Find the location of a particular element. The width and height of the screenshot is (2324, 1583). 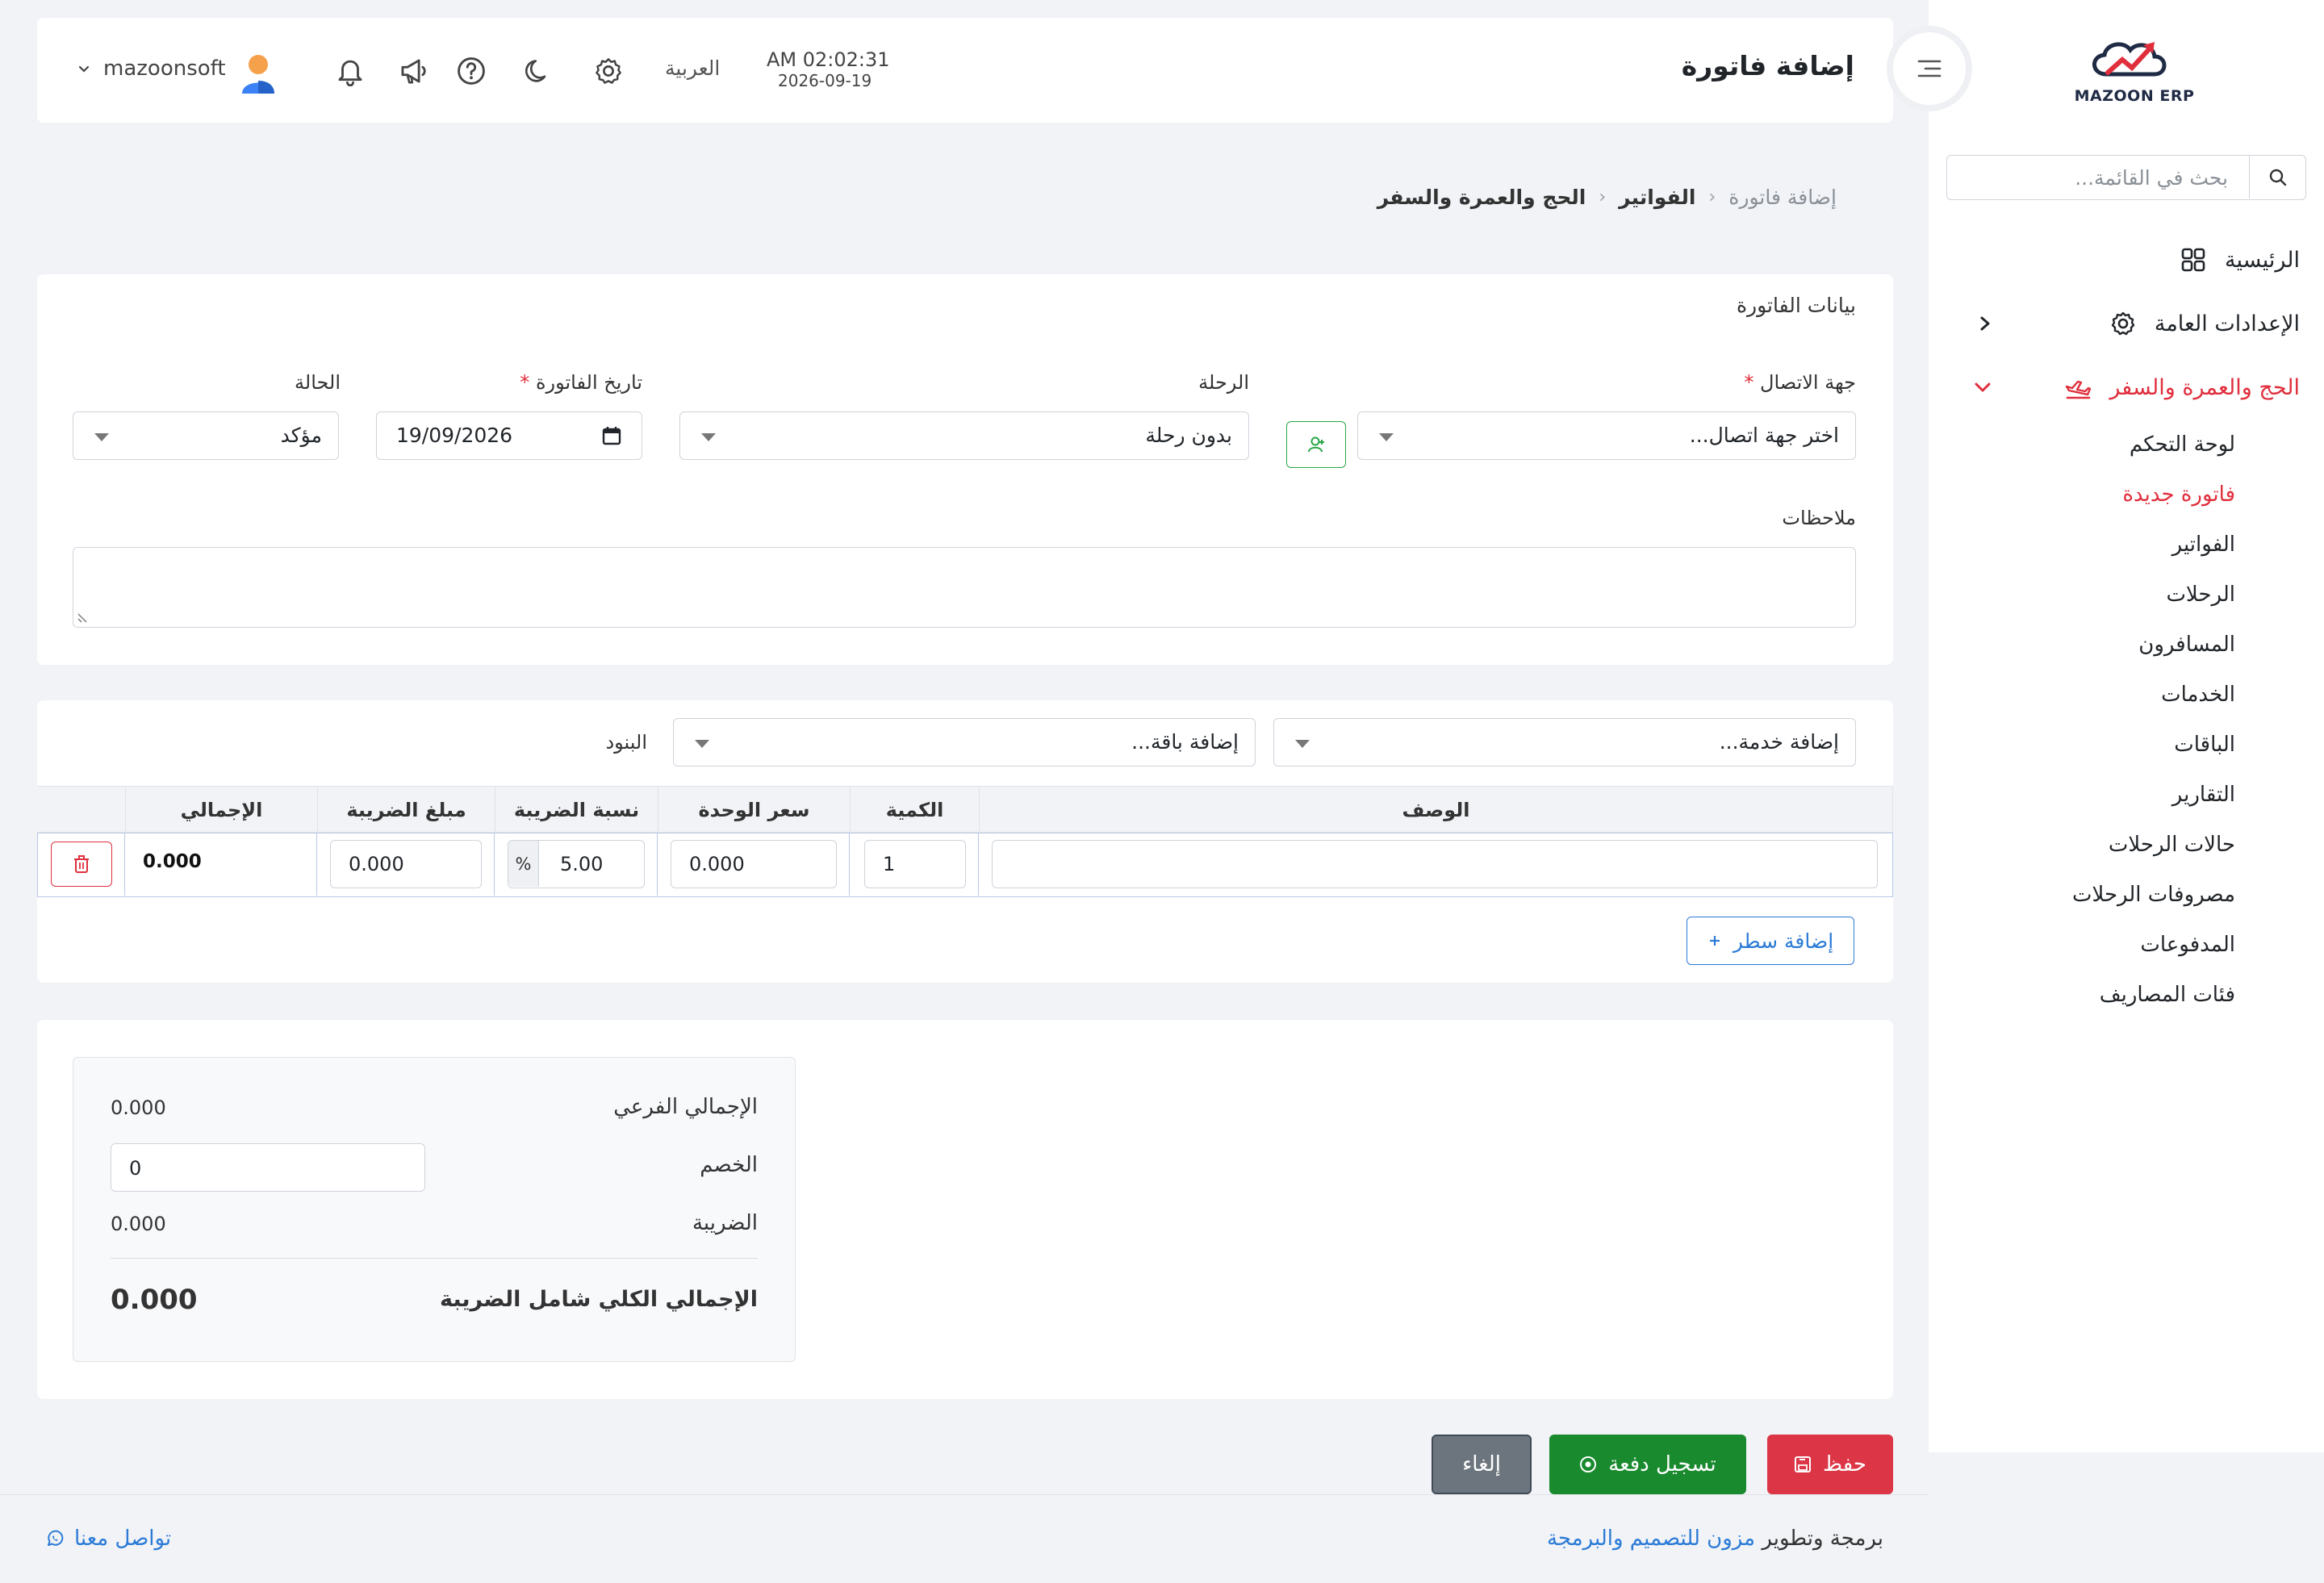

subtotal-label: الإجمالي الفرعي is located at coordinates (685, 1107).